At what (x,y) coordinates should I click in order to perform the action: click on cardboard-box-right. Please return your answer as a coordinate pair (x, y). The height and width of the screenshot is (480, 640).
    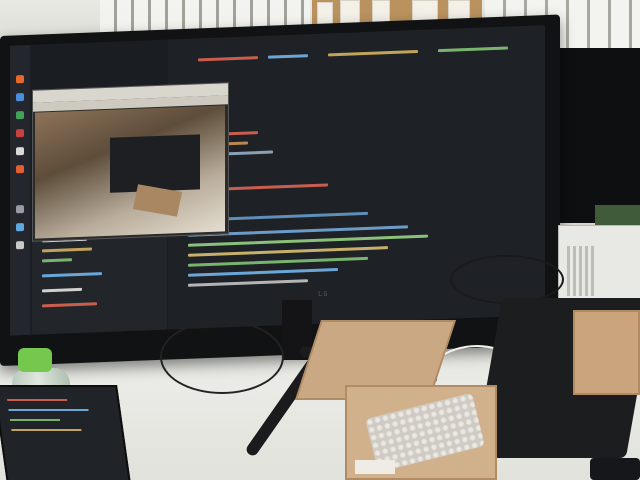
    Looking at the image, I should click on (606, 352).